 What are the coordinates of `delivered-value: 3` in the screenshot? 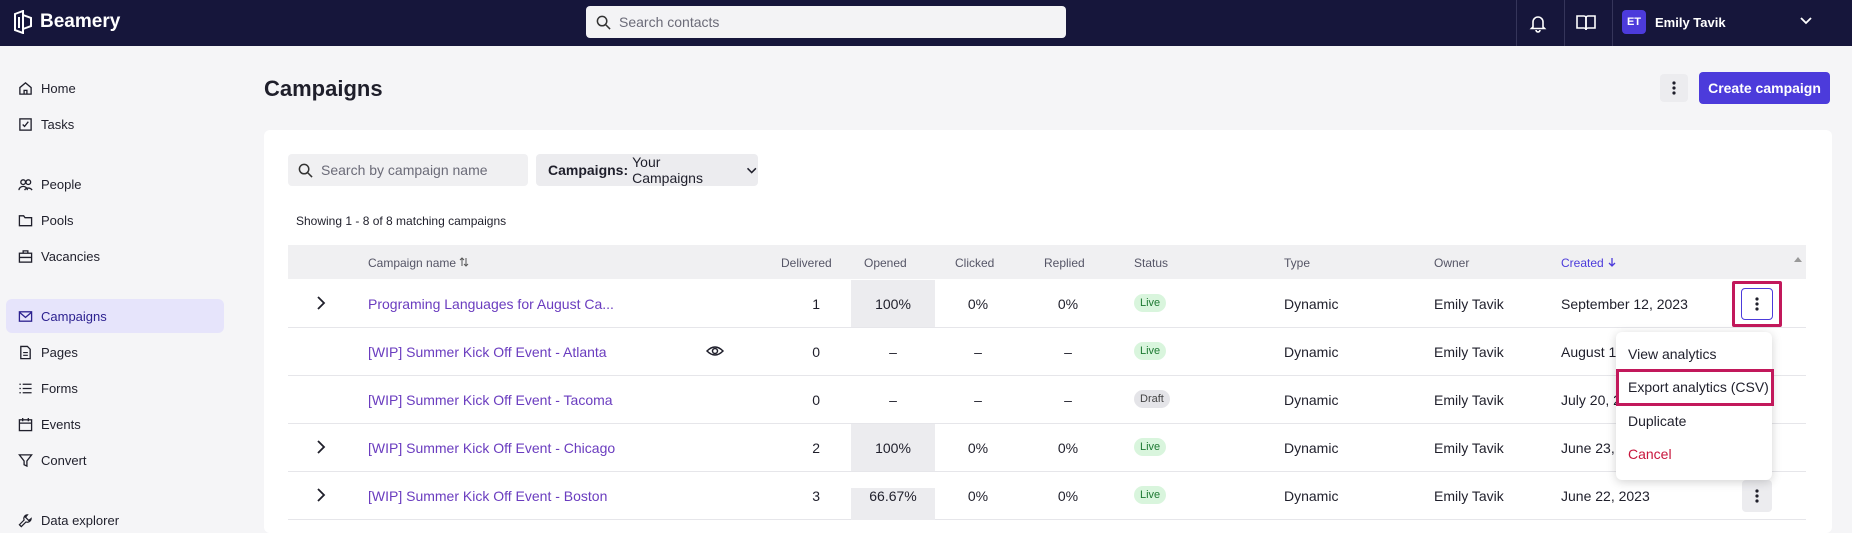 It's located at (816, 496).